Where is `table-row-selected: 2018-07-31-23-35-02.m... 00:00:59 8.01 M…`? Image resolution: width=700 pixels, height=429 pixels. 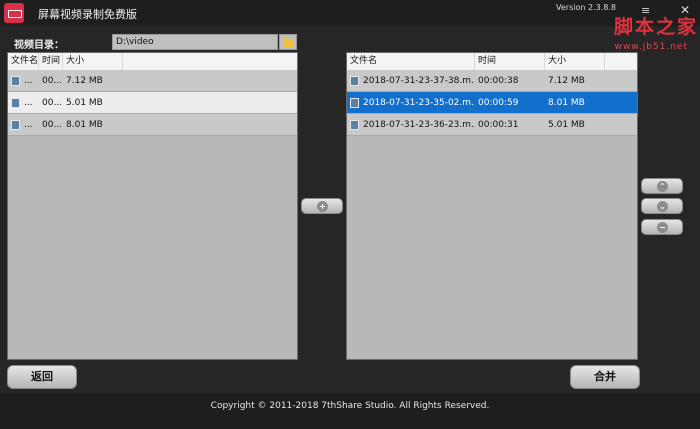 table-row-selected: 2018-07-31-23-35-02.m... 00:00:59 8.01 M… is located at coordinates (492, 103).